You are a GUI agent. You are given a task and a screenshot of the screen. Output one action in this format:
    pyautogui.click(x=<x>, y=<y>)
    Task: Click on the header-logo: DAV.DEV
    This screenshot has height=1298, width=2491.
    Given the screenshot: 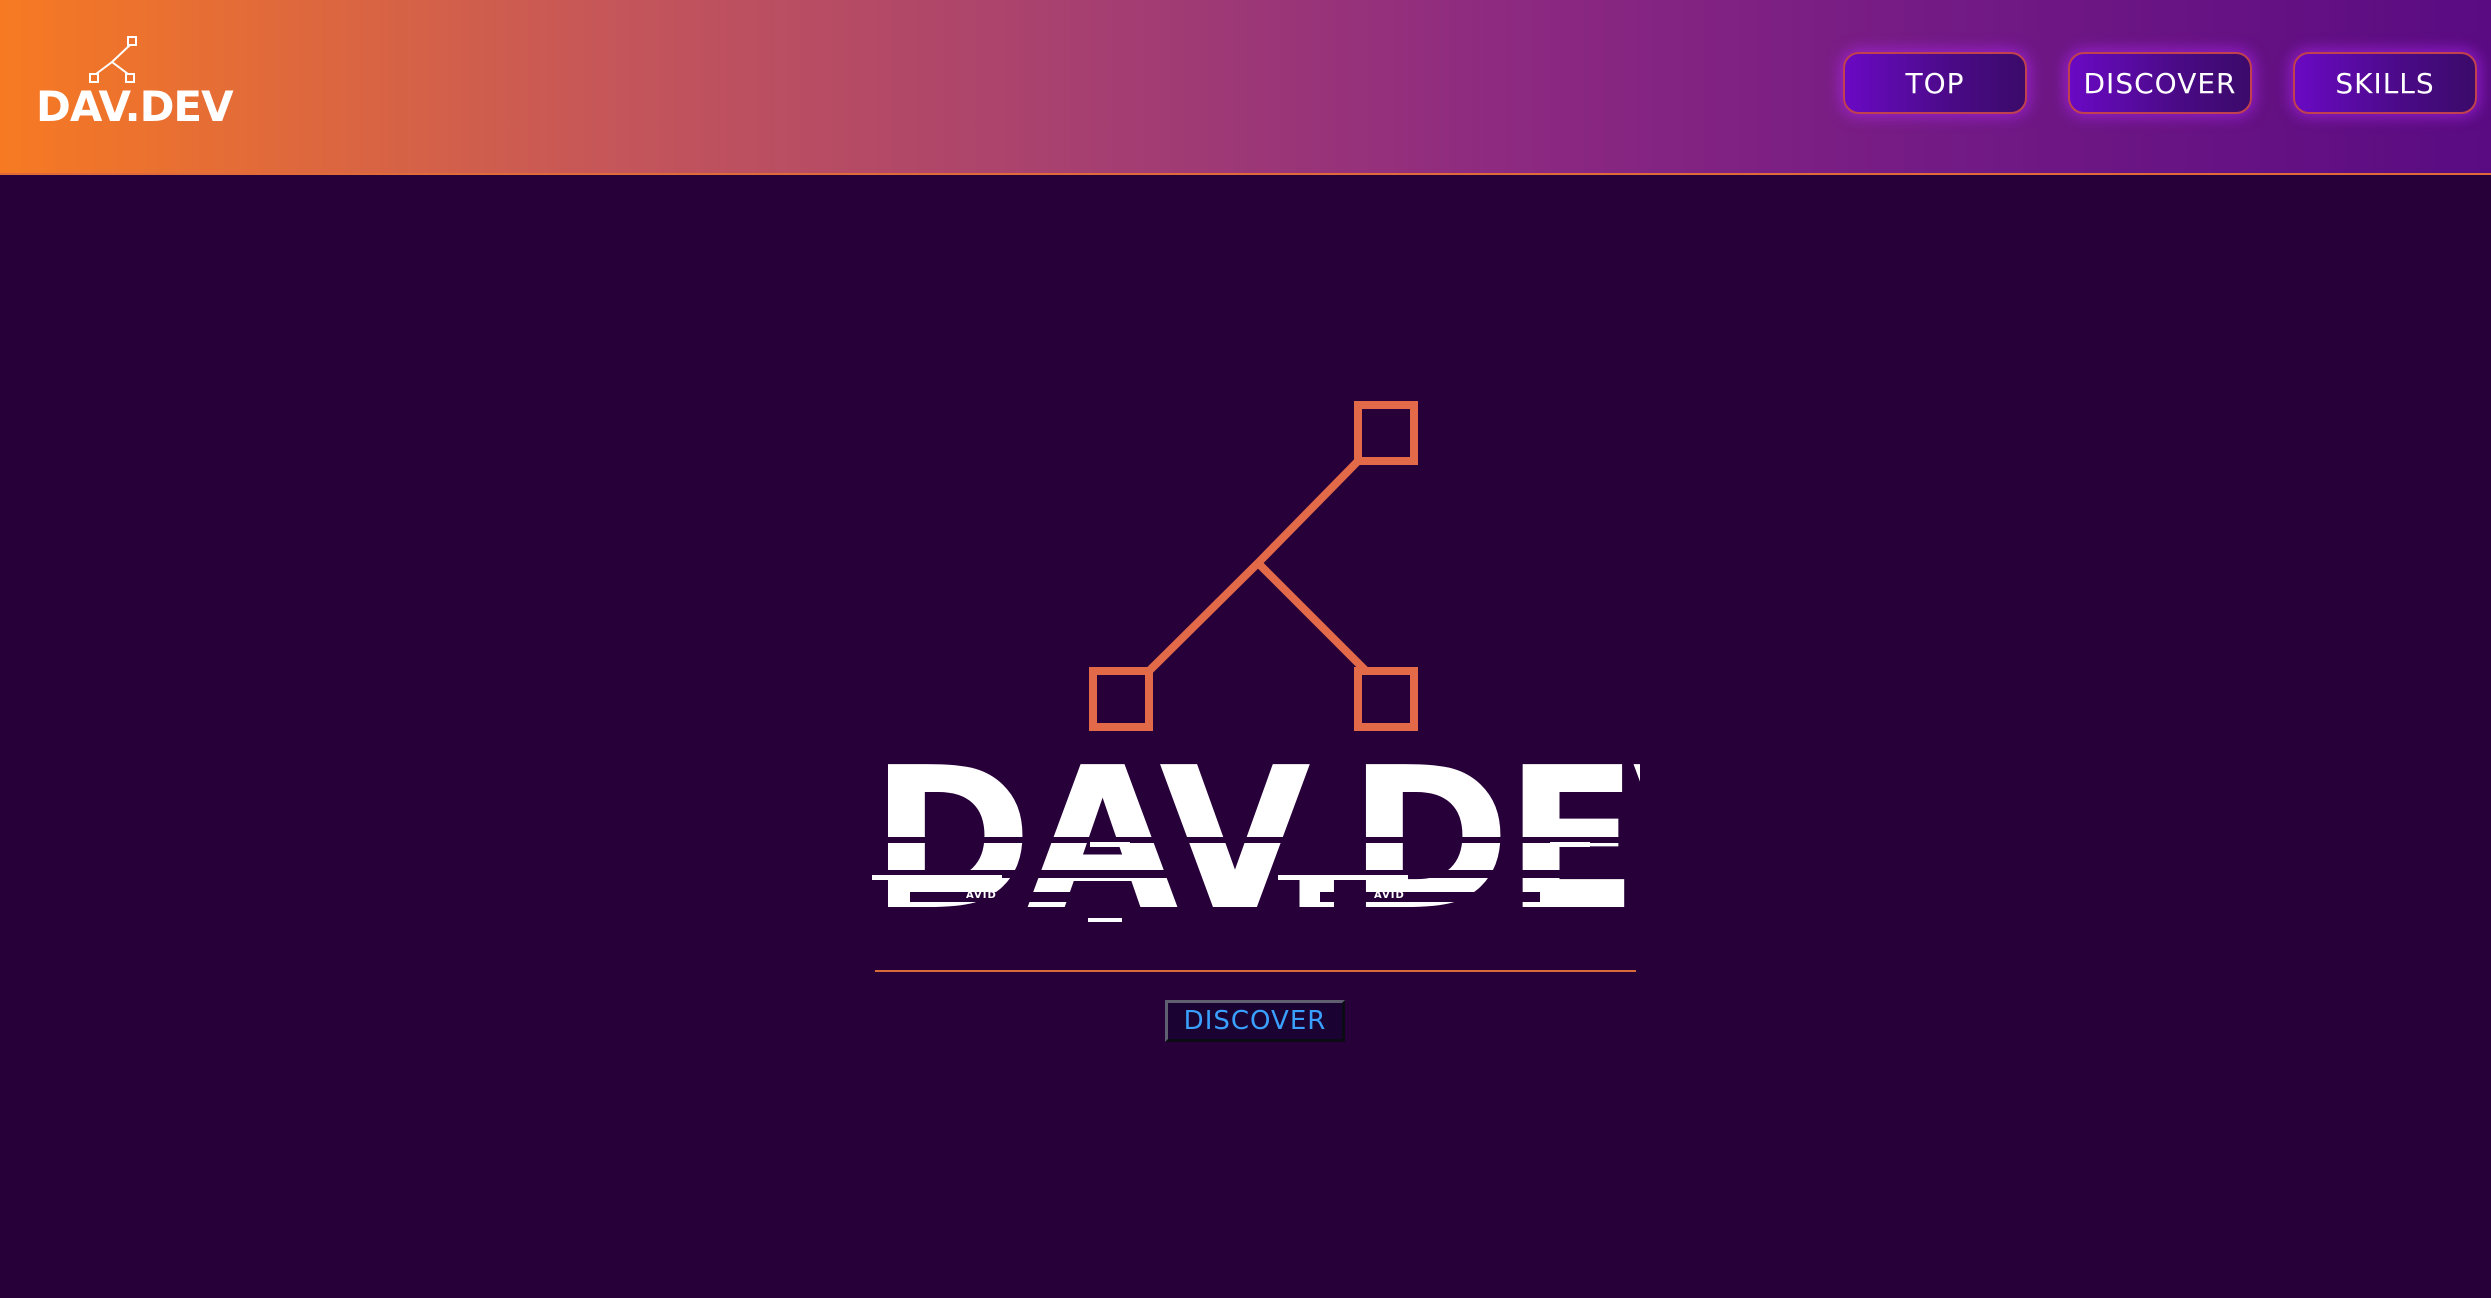 What is the action you would take?
    pyautogui.click(x=135, y=84)
    